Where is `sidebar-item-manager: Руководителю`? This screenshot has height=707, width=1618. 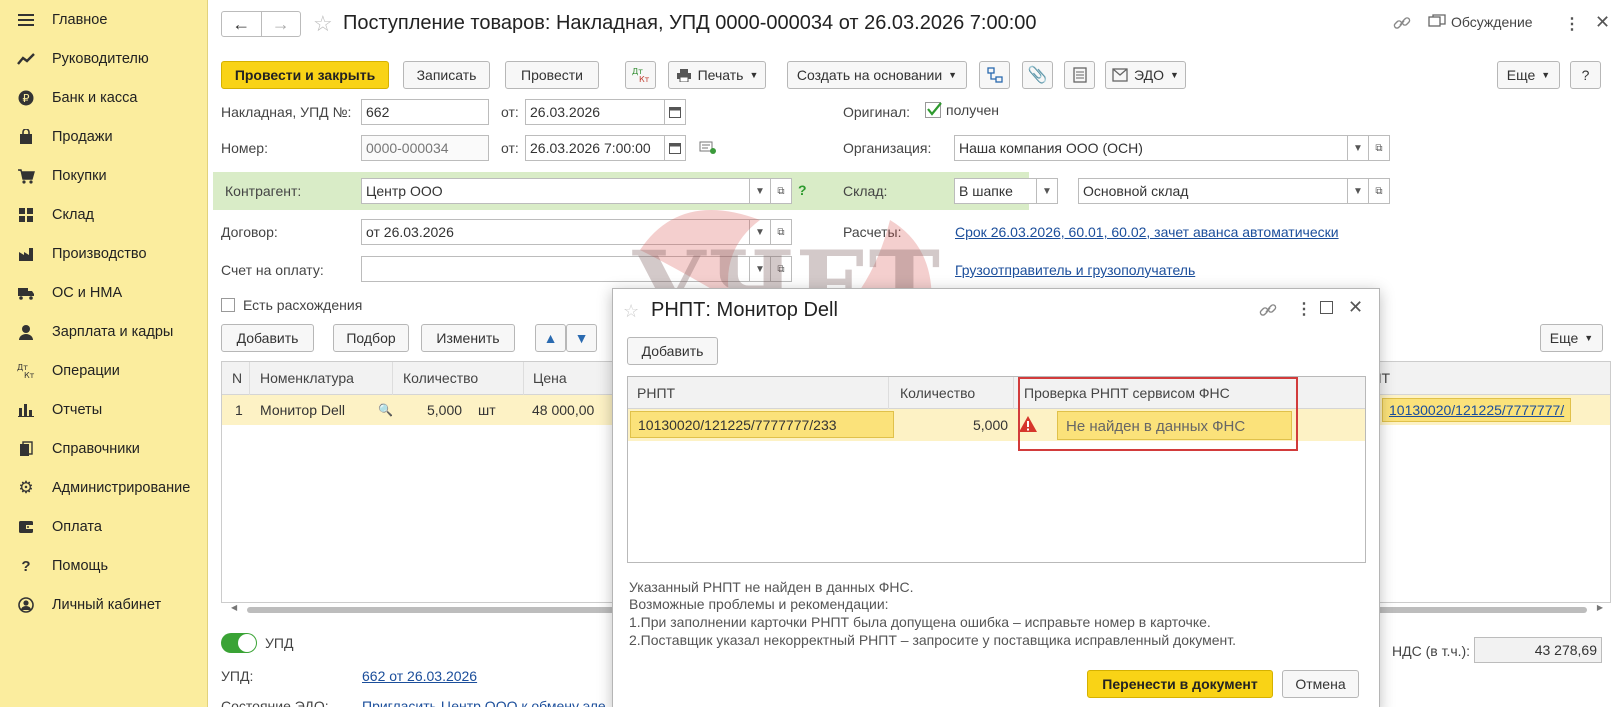
sidebar-item-manager: Руководителю is located at coordinates (104, 59).